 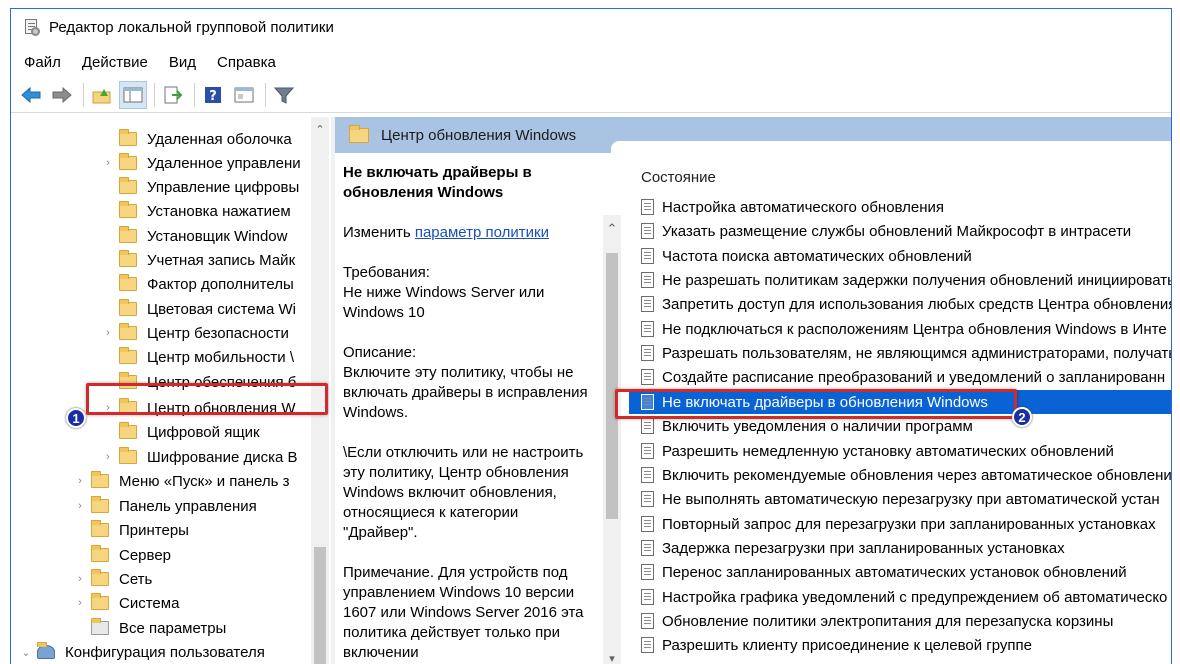 I want to click on toolbar: ?, so click(x=591, y=95).